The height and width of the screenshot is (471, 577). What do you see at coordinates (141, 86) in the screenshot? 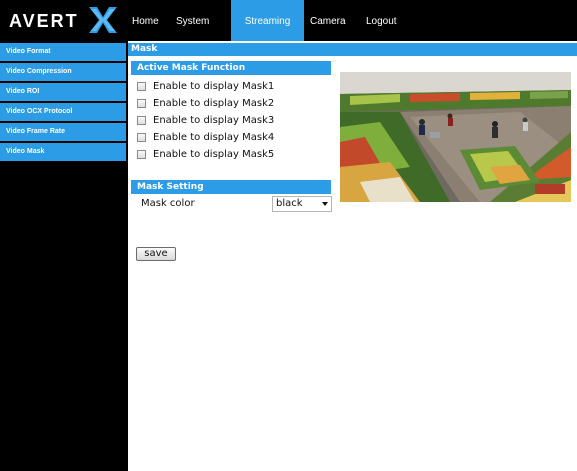
I see `mask1-checkbox` at bounding box center [141, 86].